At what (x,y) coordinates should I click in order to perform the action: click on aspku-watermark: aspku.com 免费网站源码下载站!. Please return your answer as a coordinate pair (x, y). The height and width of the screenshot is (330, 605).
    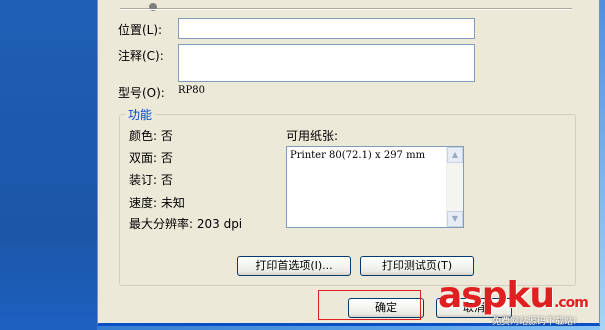
    Looking at the image, I should click on (518, 301).